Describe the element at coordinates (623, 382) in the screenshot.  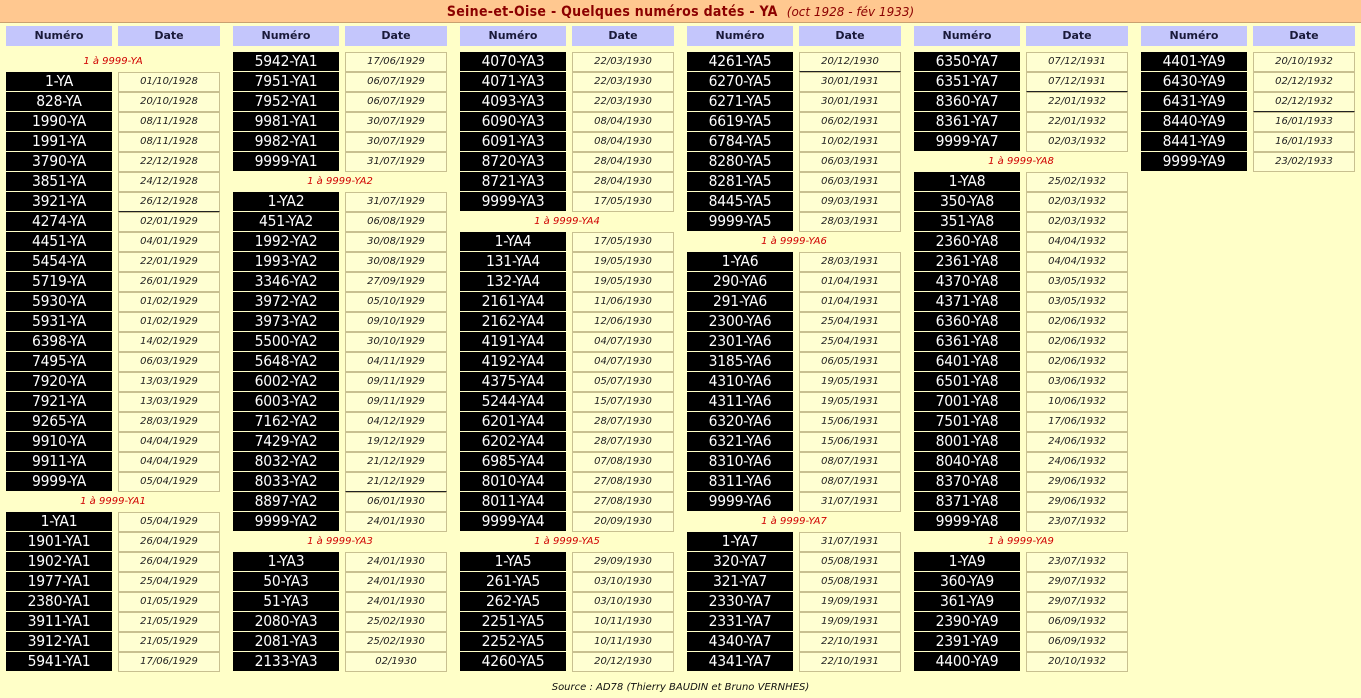
I see `plate-date: 05/07/1930` at that location.